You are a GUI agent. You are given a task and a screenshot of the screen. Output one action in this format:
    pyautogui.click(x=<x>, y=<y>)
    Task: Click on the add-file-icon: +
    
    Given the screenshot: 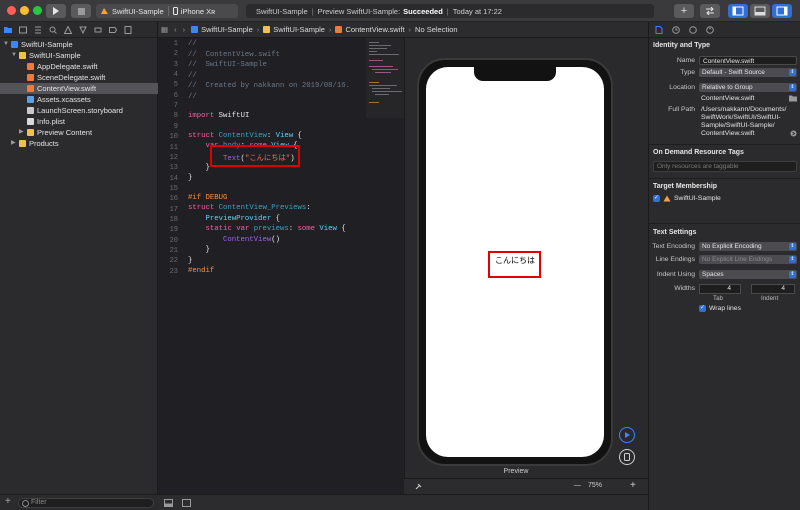 What is the action you would take?
    pyautogui.click(x=8, y=501)
    